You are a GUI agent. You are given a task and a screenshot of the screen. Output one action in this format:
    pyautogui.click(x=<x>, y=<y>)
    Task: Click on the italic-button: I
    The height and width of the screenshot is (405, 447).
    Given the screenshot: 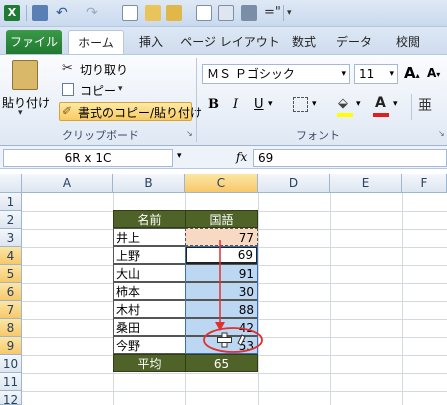 What is the action you would take?
    pyautogui.click(x=235, y=104)
    